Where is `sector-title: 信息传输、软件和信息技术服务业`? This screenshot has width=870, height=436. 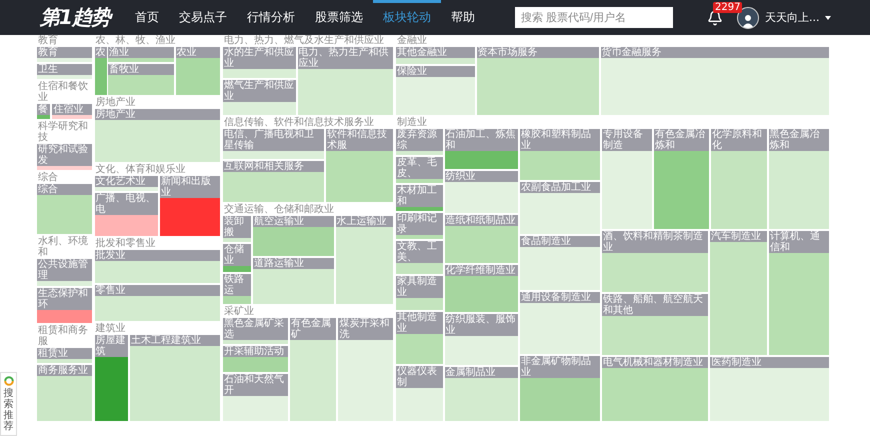
sector-title: 信息传输、软件和信息技术服务业 is located at coordinates (298, 122).